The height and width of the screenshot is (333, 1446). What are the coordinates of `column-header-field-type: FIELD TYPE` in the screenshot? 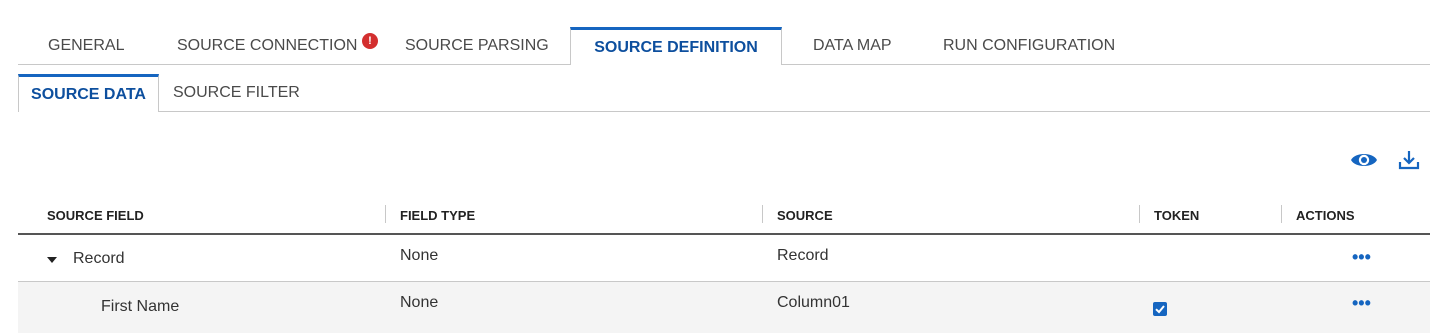 It's located at (437, 215).